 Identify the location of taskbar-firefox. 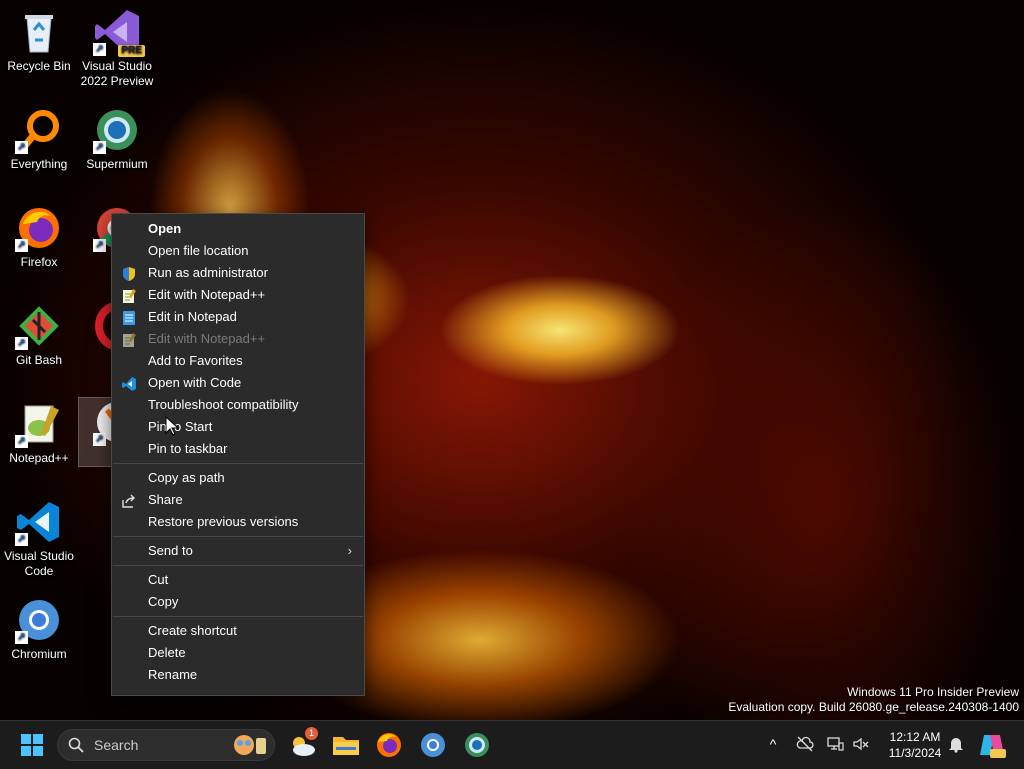
(389, 745).